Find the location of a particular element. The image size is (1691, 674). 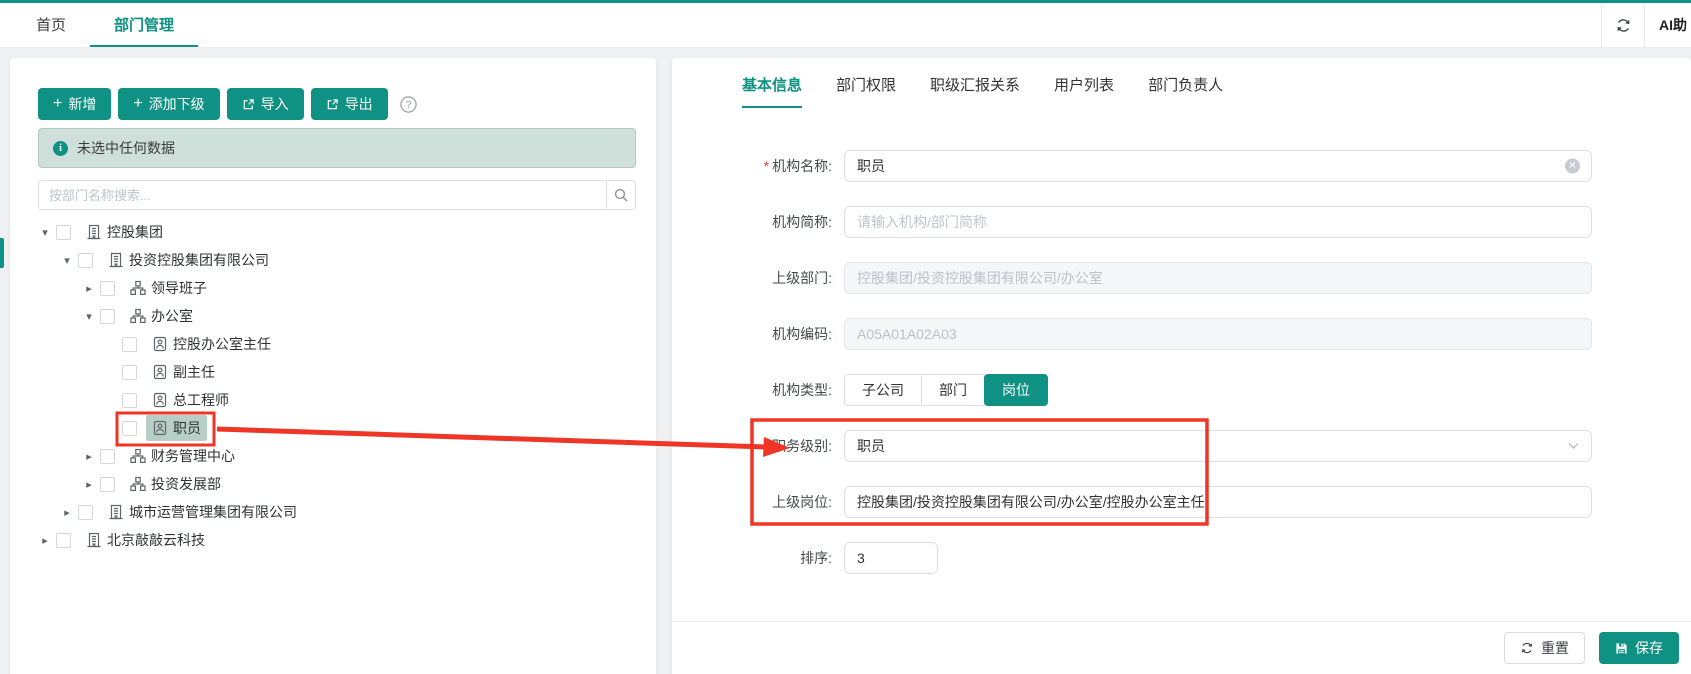

tree-node: ▸ 北京敲敲云科技 is located at coordinates (337, 540).